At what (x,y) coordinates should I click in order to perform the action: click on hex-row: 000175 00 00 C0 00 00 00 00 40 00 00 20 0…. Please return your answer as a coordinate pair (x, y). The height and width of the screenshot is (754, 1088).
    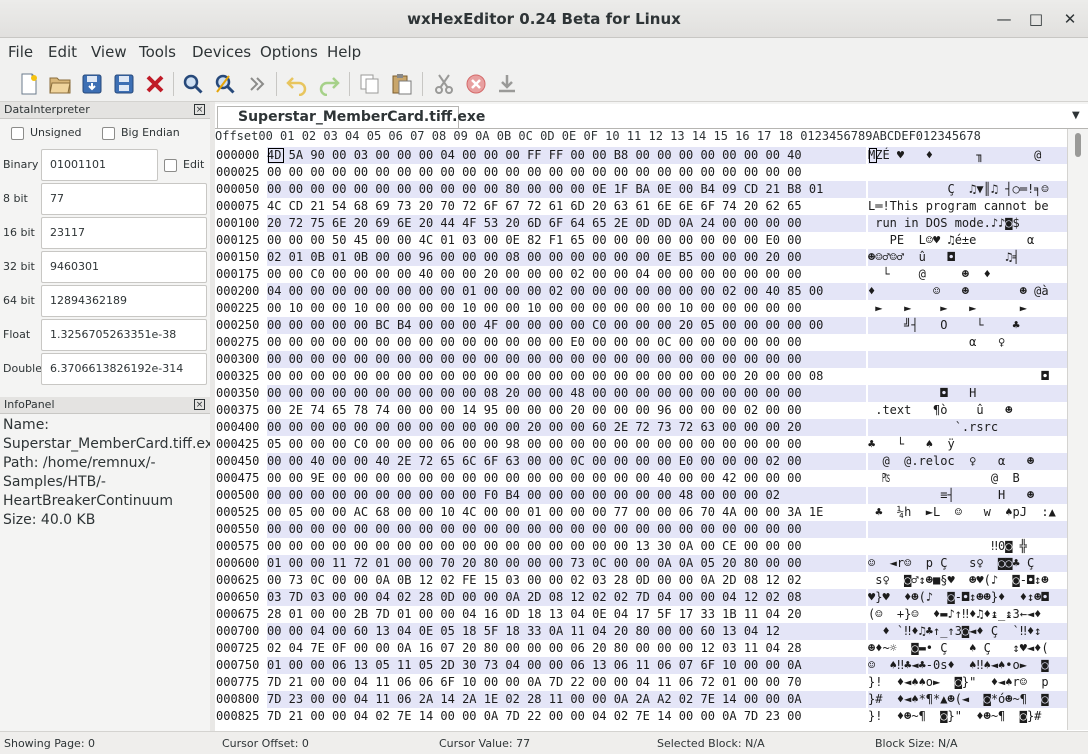
    Looking at the image, I should click on (641, 274).